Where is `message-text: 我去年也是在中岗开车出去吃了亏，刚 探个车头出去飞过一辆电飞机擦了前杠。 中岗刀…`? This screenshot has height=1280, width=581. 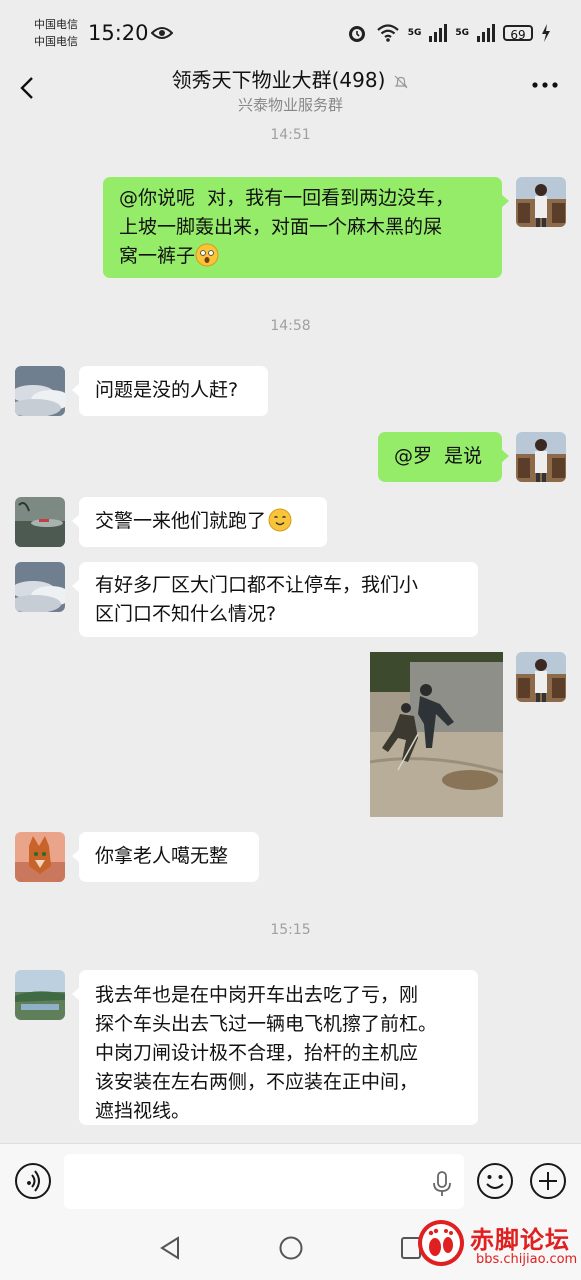
message-text: 我去年也是在中岗开车出去吃了亏，刚 探个车头出去飞过一辆电飞机擦了前杠。 中岗刀… is located at coordinates (266, 1053).